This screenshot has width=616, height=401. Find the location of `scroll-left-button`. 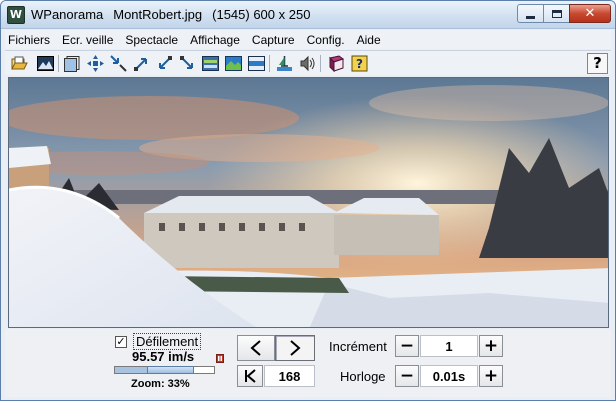

scroll-left-button is located at coordinates (256, 348).